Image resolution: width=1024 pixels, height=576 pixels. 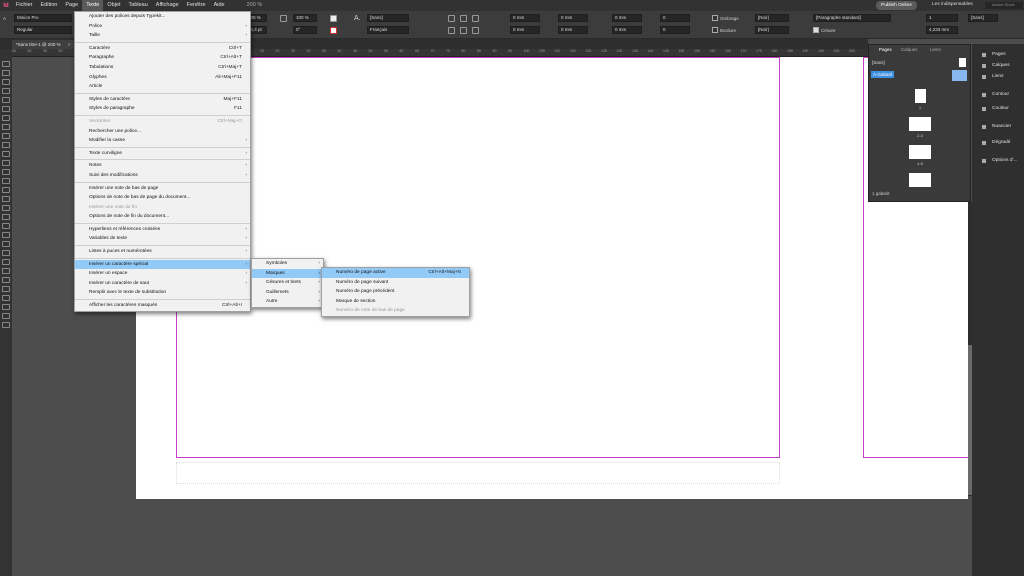 I want to click on menu-item-texte-curviligne: Texte curviligne ›, so click(x=162, y=154).